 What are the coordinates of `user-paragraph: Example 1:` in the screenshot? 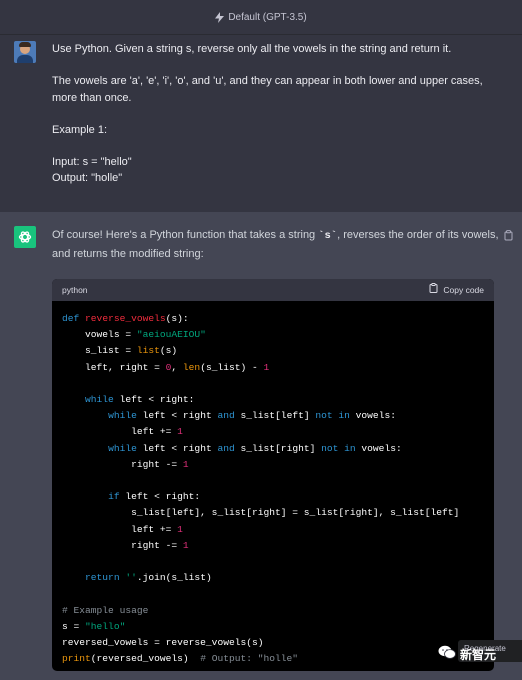 It's located at (80, 129).